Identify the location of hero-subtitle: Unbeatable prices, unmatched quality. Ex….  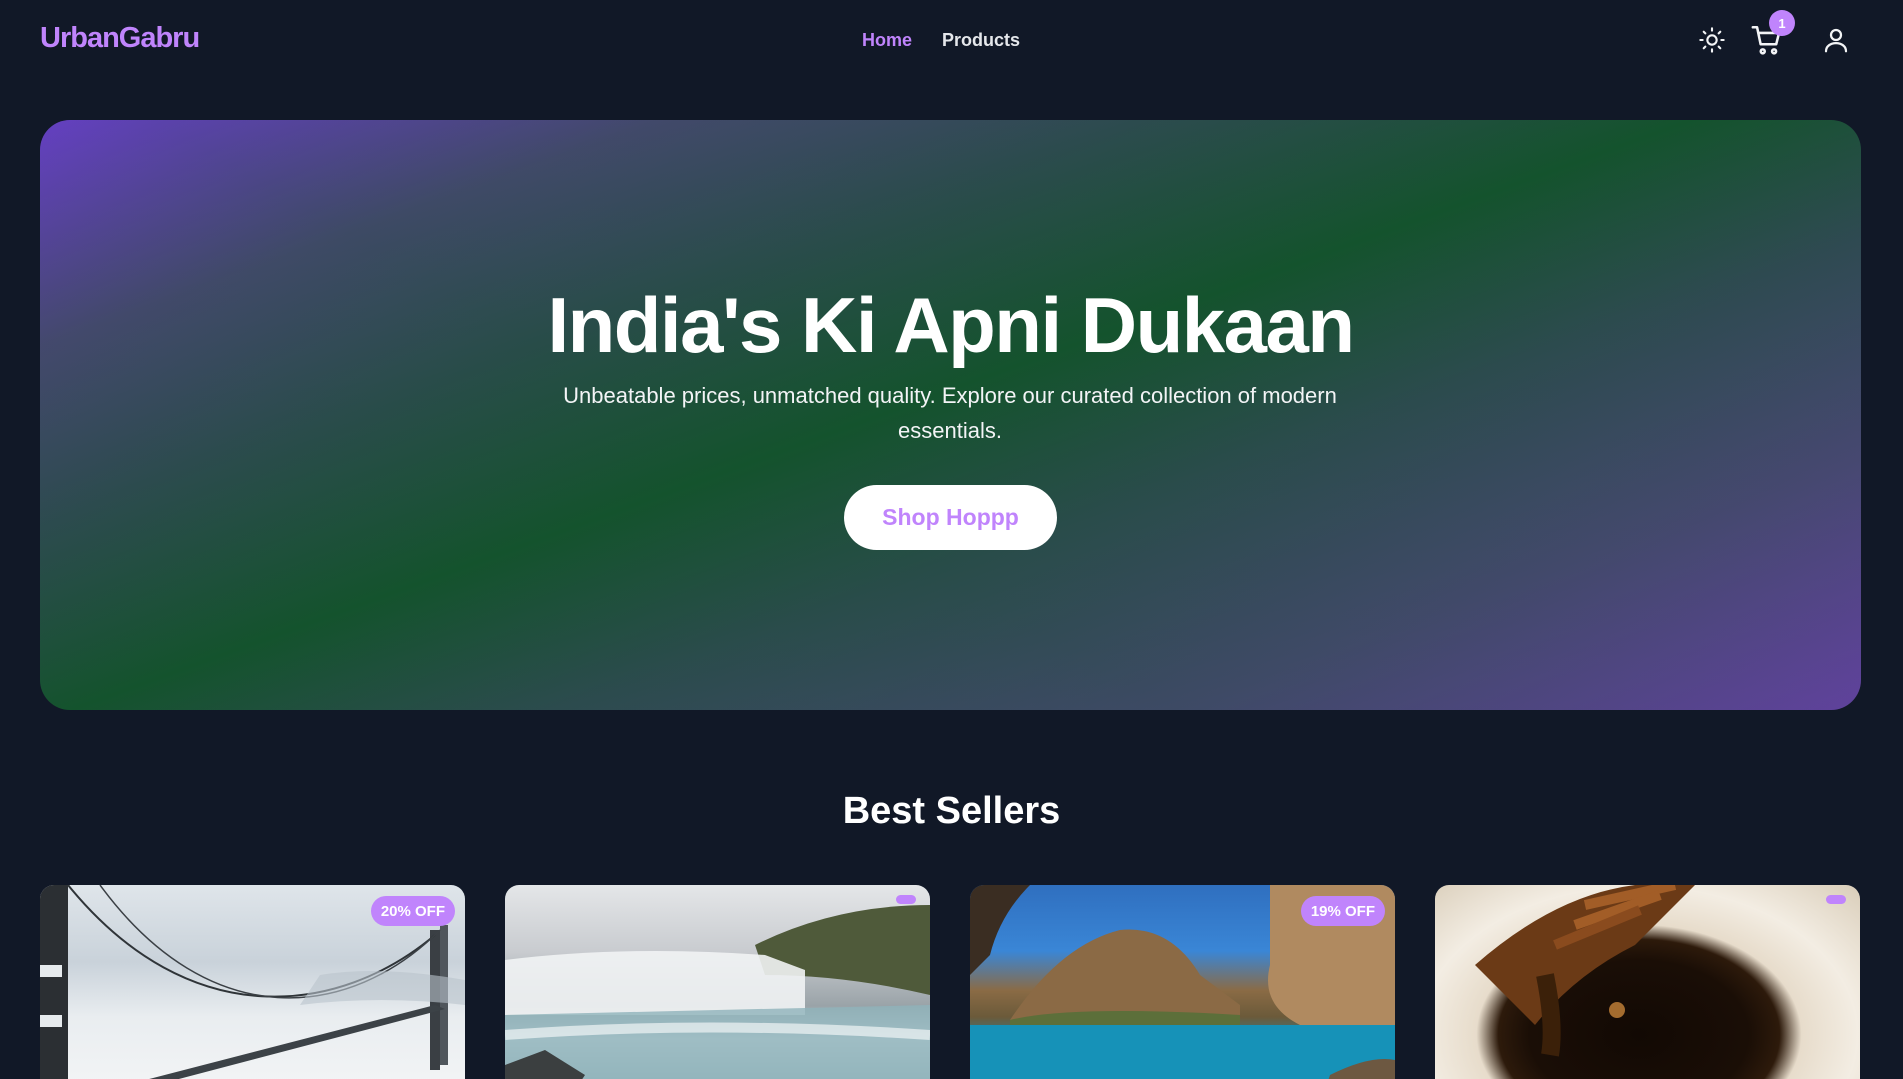
(950, 413).